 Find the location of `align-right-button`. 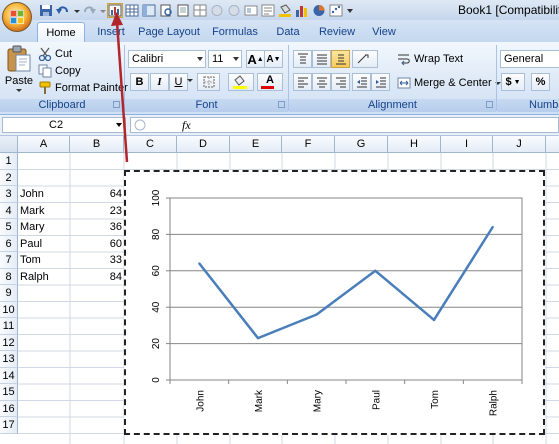

align-right-button is located at coordinates (340, 82).